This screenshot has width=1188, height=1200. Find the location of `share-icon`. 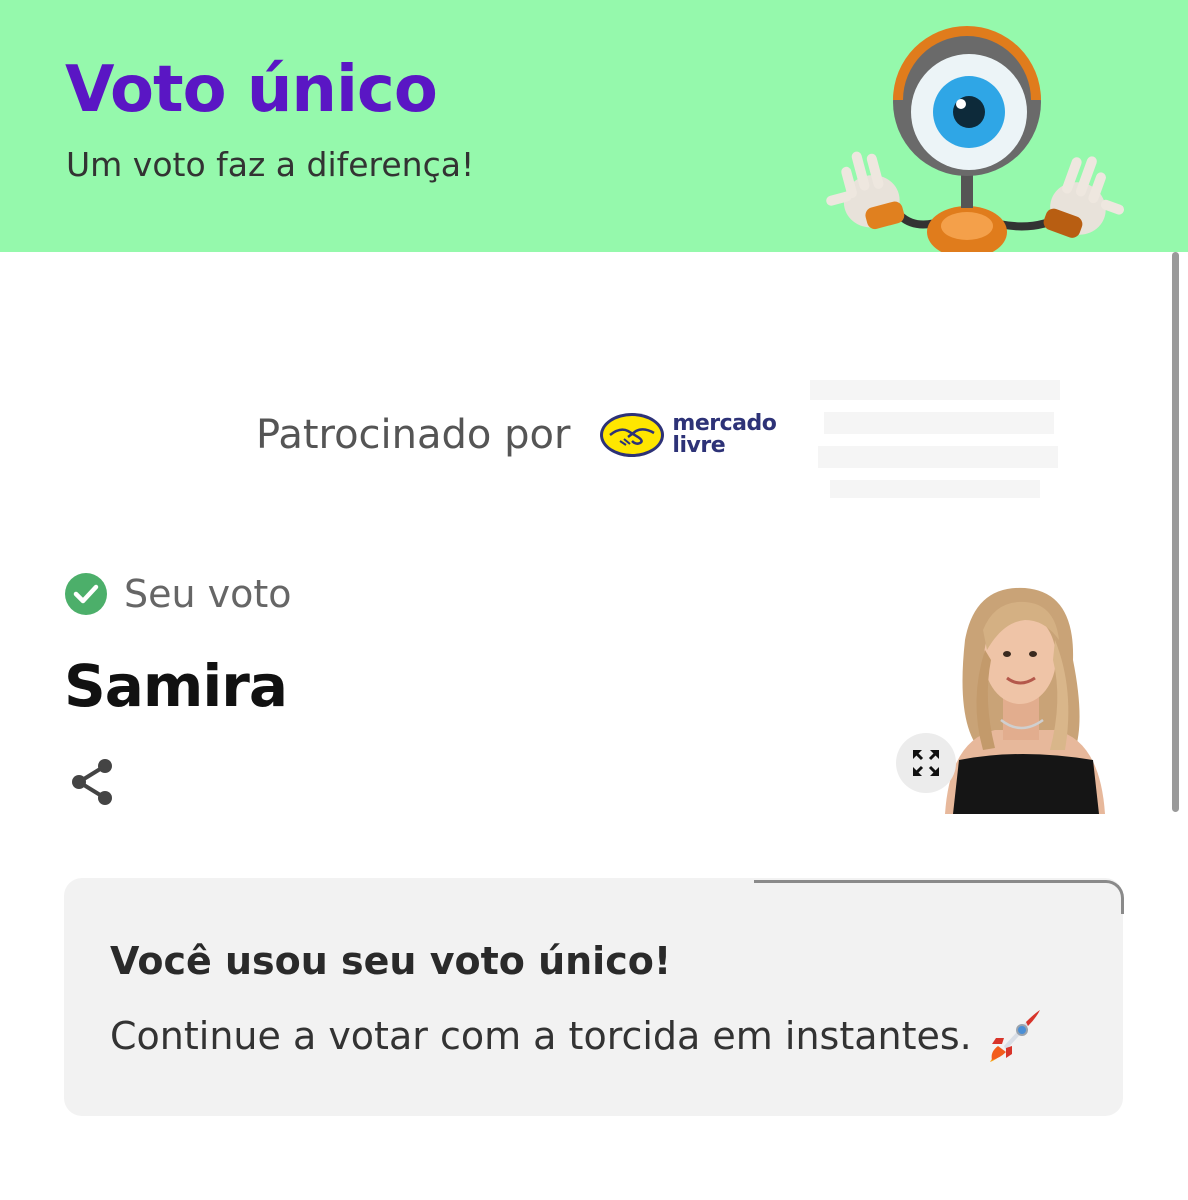

share-icon is located at coordinates (92, 782).